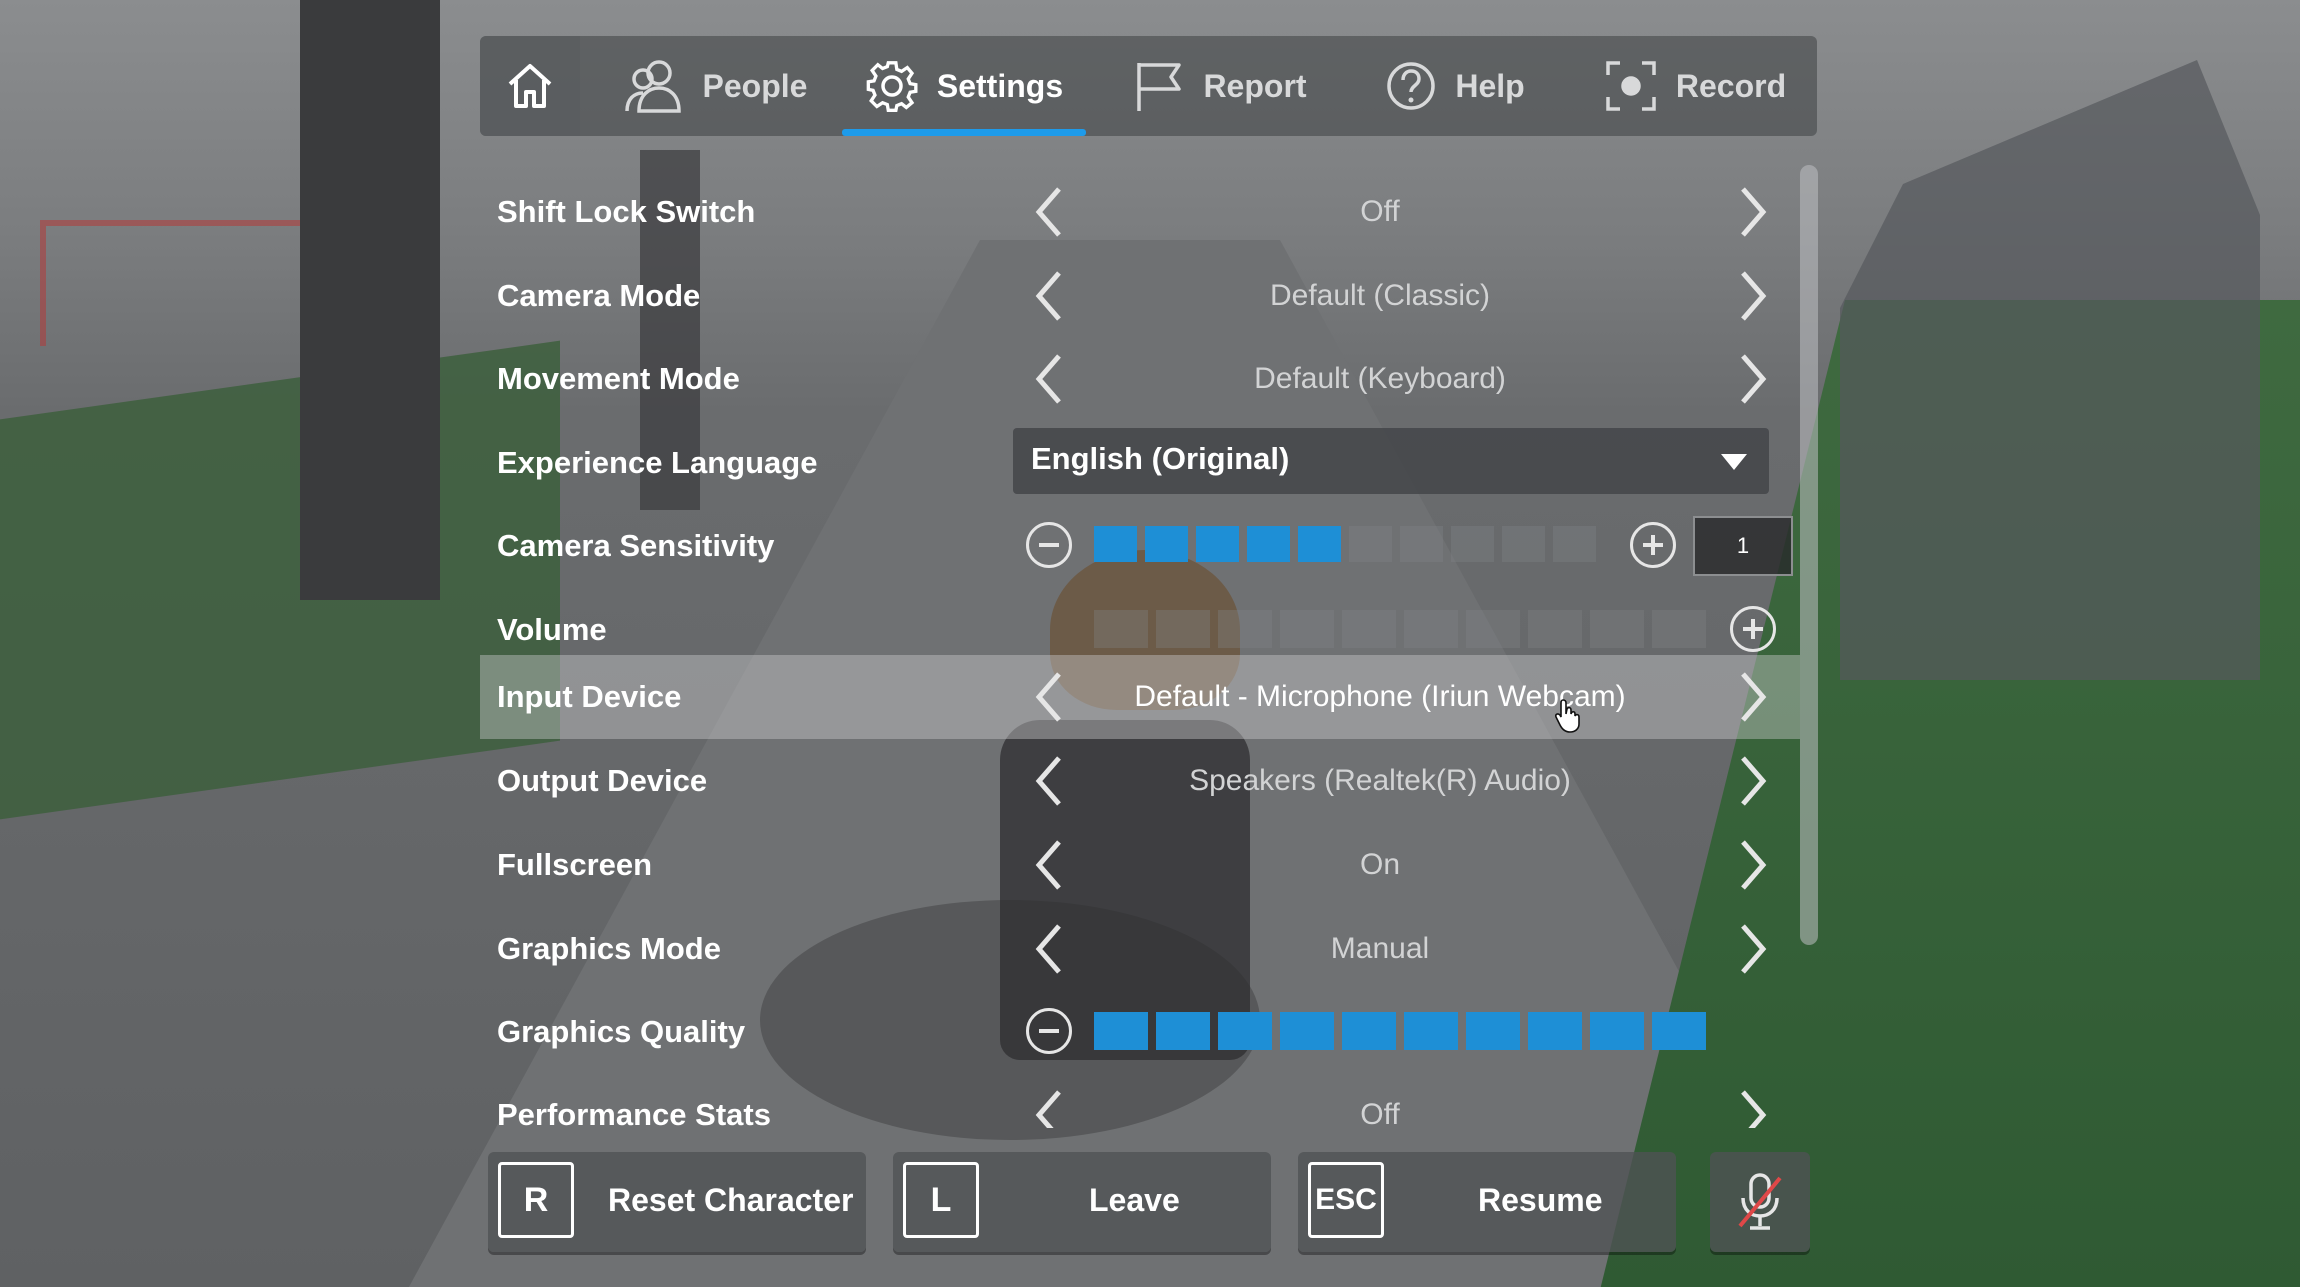 The image size is (2300, 1287). I want to click on graphics-quality-slider, so click(1400, 1031).